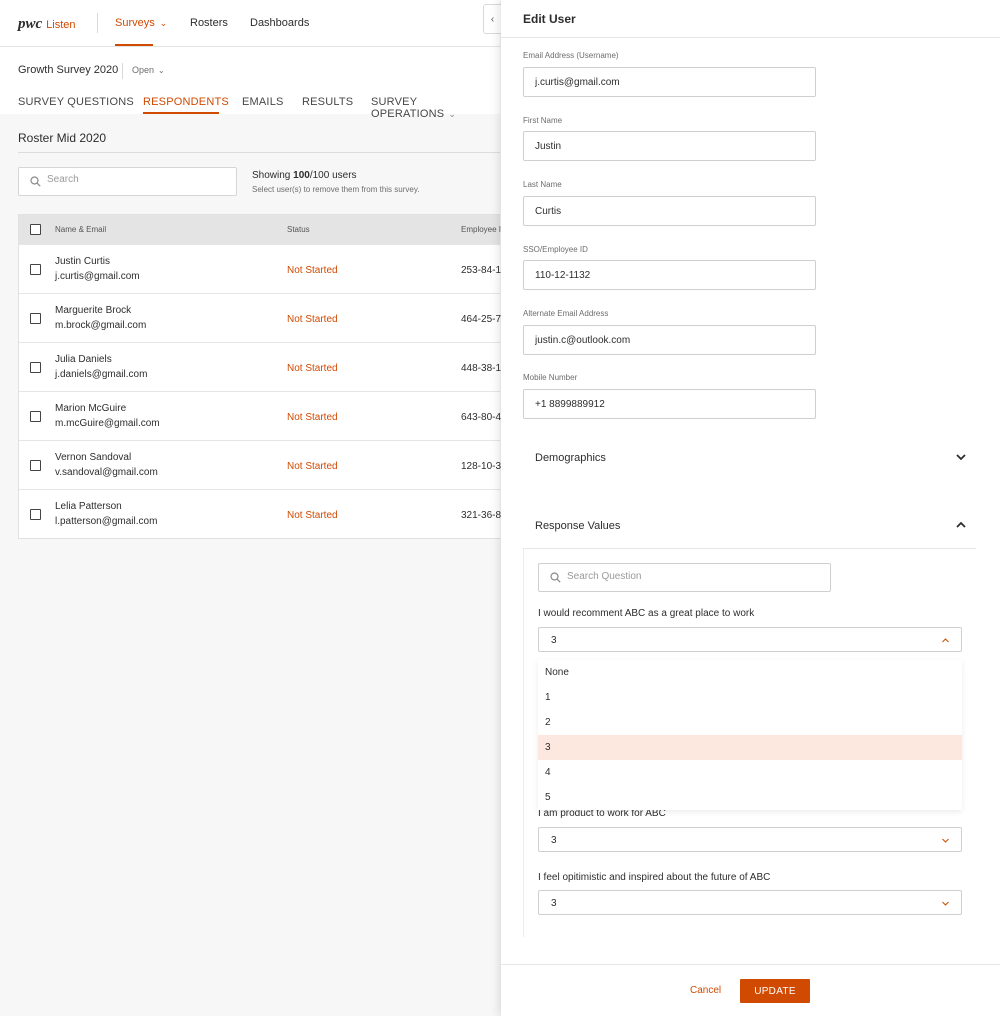 This screenshot has height=1016, width=1000. What do you see at coordinates (749, 528) in the screenshot?
I see `response-values-accordion: Response Values` at bounding box center [749, 528].